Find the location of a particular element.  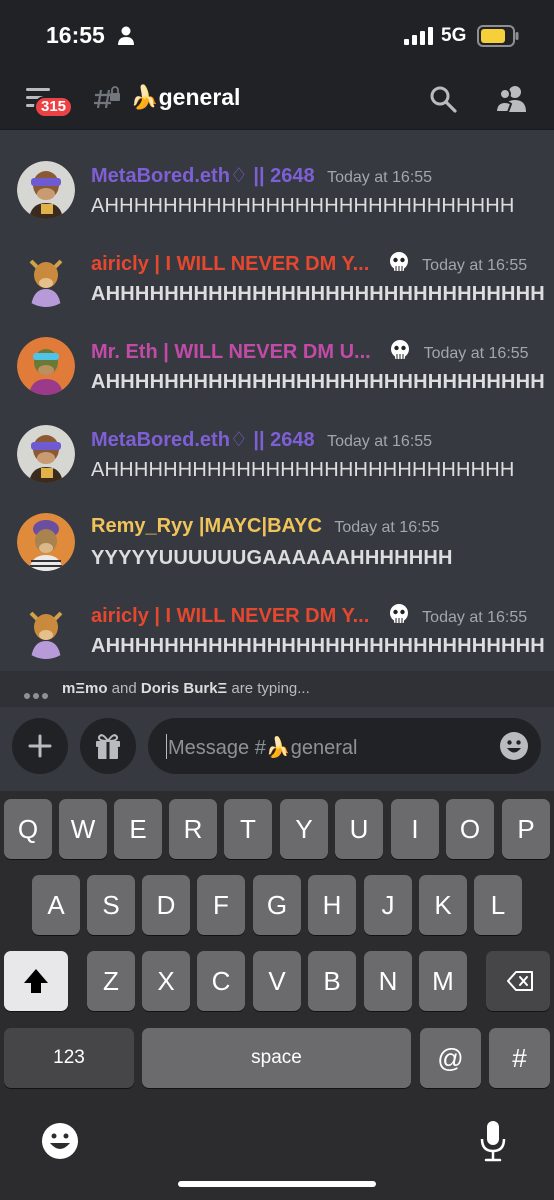

key-e: E is located at coordinates (138, 829).